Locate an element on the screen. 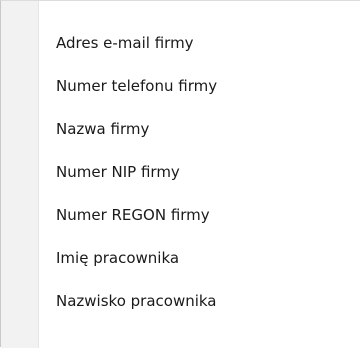  menu-item-company-nip: Numer NIP firmy is located at coordinates (180, 175).